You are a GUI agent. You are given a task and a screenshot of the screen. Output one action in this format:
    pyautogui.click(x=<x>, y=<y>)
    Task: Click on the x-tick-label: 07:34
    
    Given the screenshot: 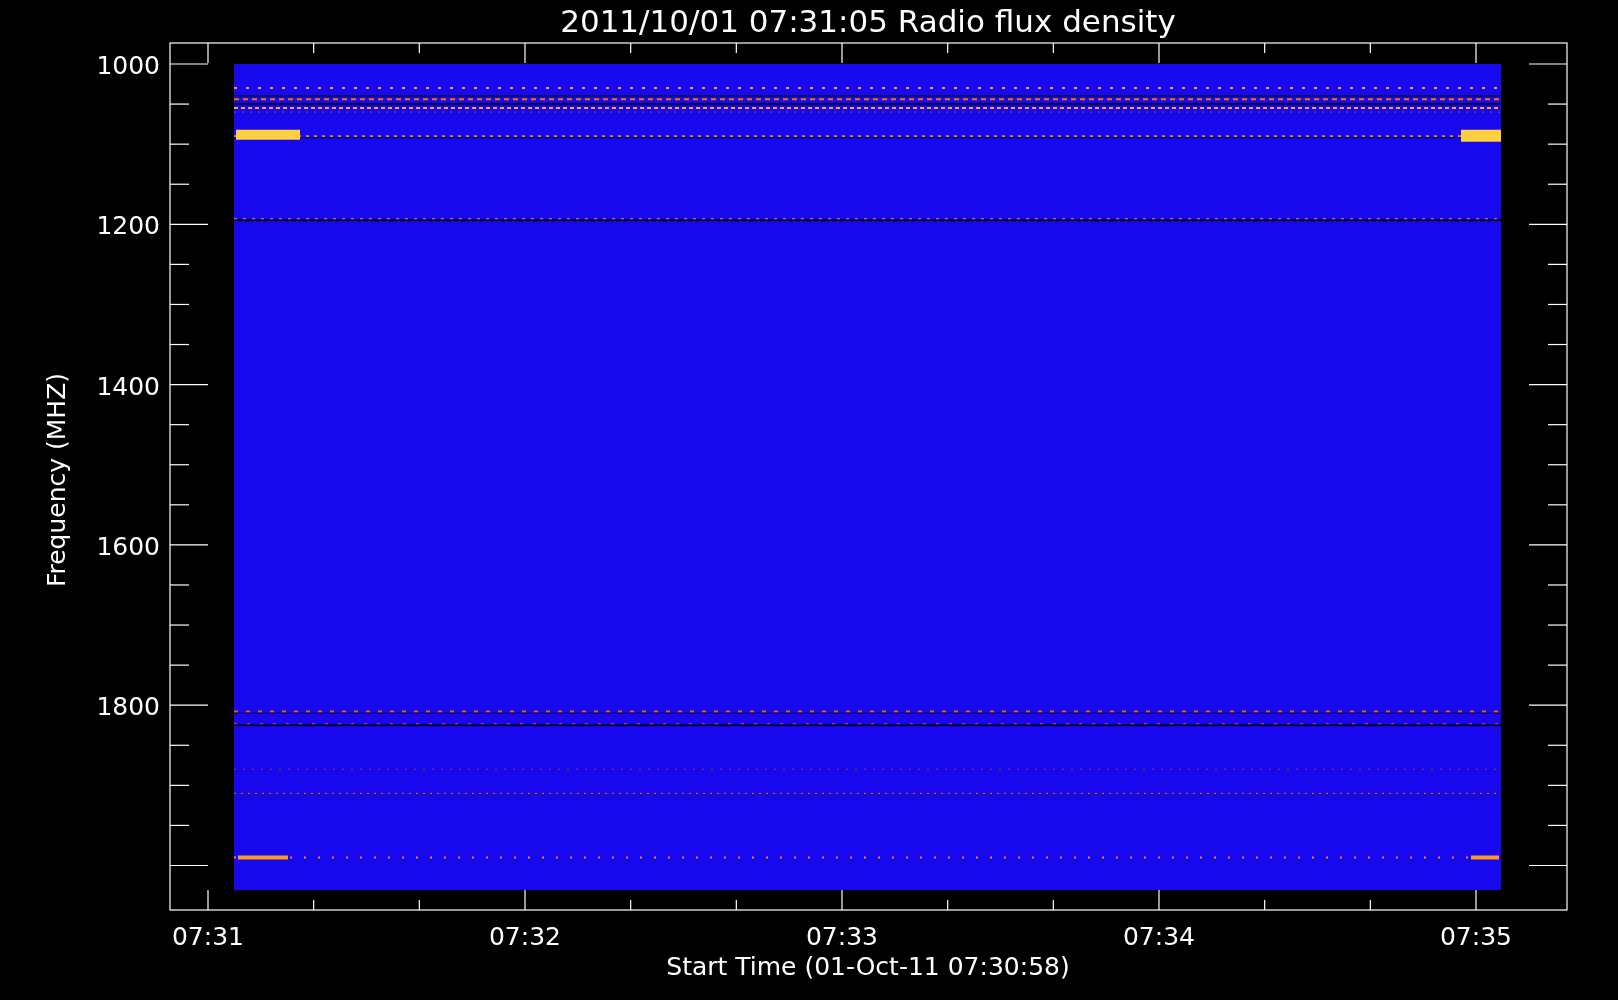 What is the action you would take?
    pyautogui.click(x=1159, y=936)
    